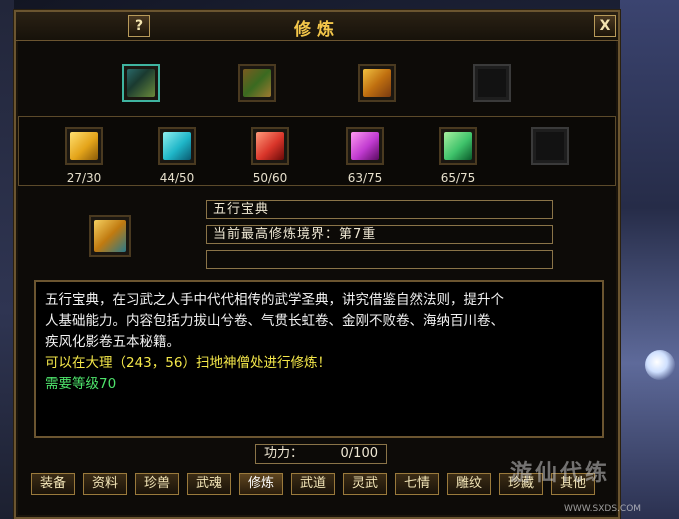 This screenshot has width=679, height=519. I want to click on manual-progress: 63/75, so click(365, 178).